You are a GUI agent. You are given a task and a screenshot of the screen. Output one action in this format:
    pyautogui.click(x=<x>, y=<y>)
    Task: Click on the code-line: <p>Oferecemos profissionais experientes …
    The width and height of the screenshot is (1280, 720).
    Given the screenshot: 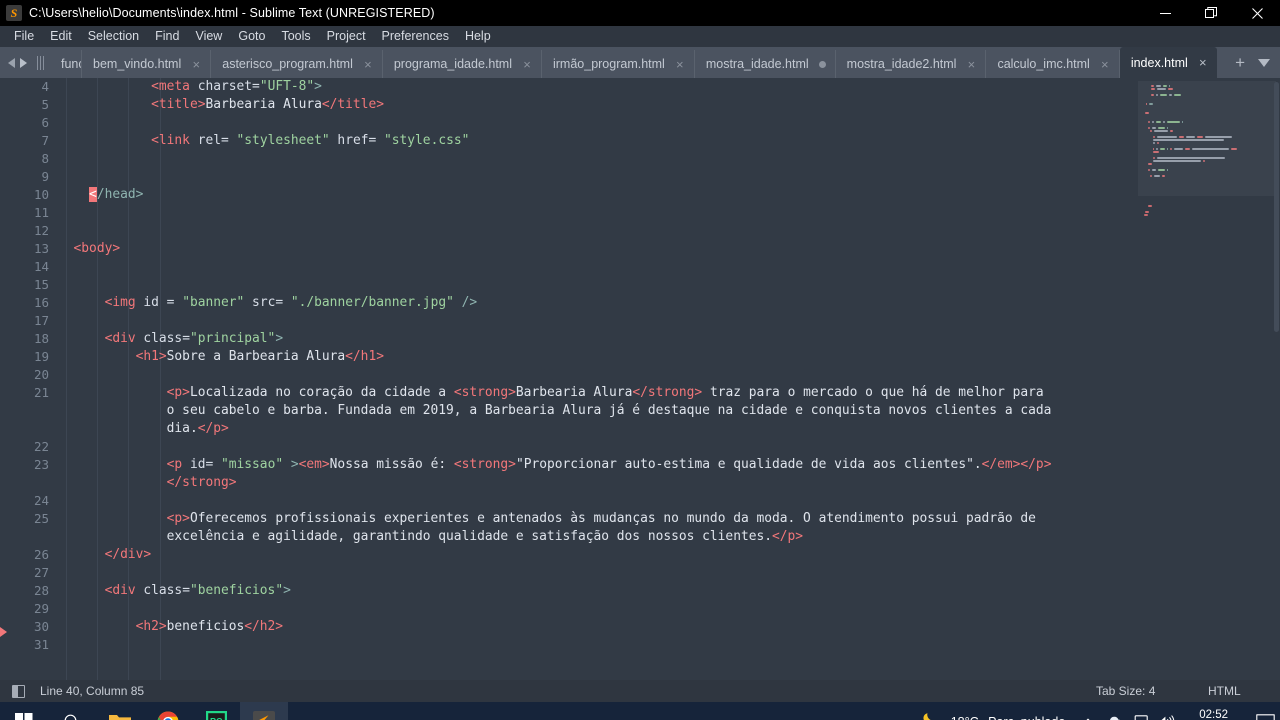 What is the action you would take?
    pyautogui.click(x=598, y=519)
    